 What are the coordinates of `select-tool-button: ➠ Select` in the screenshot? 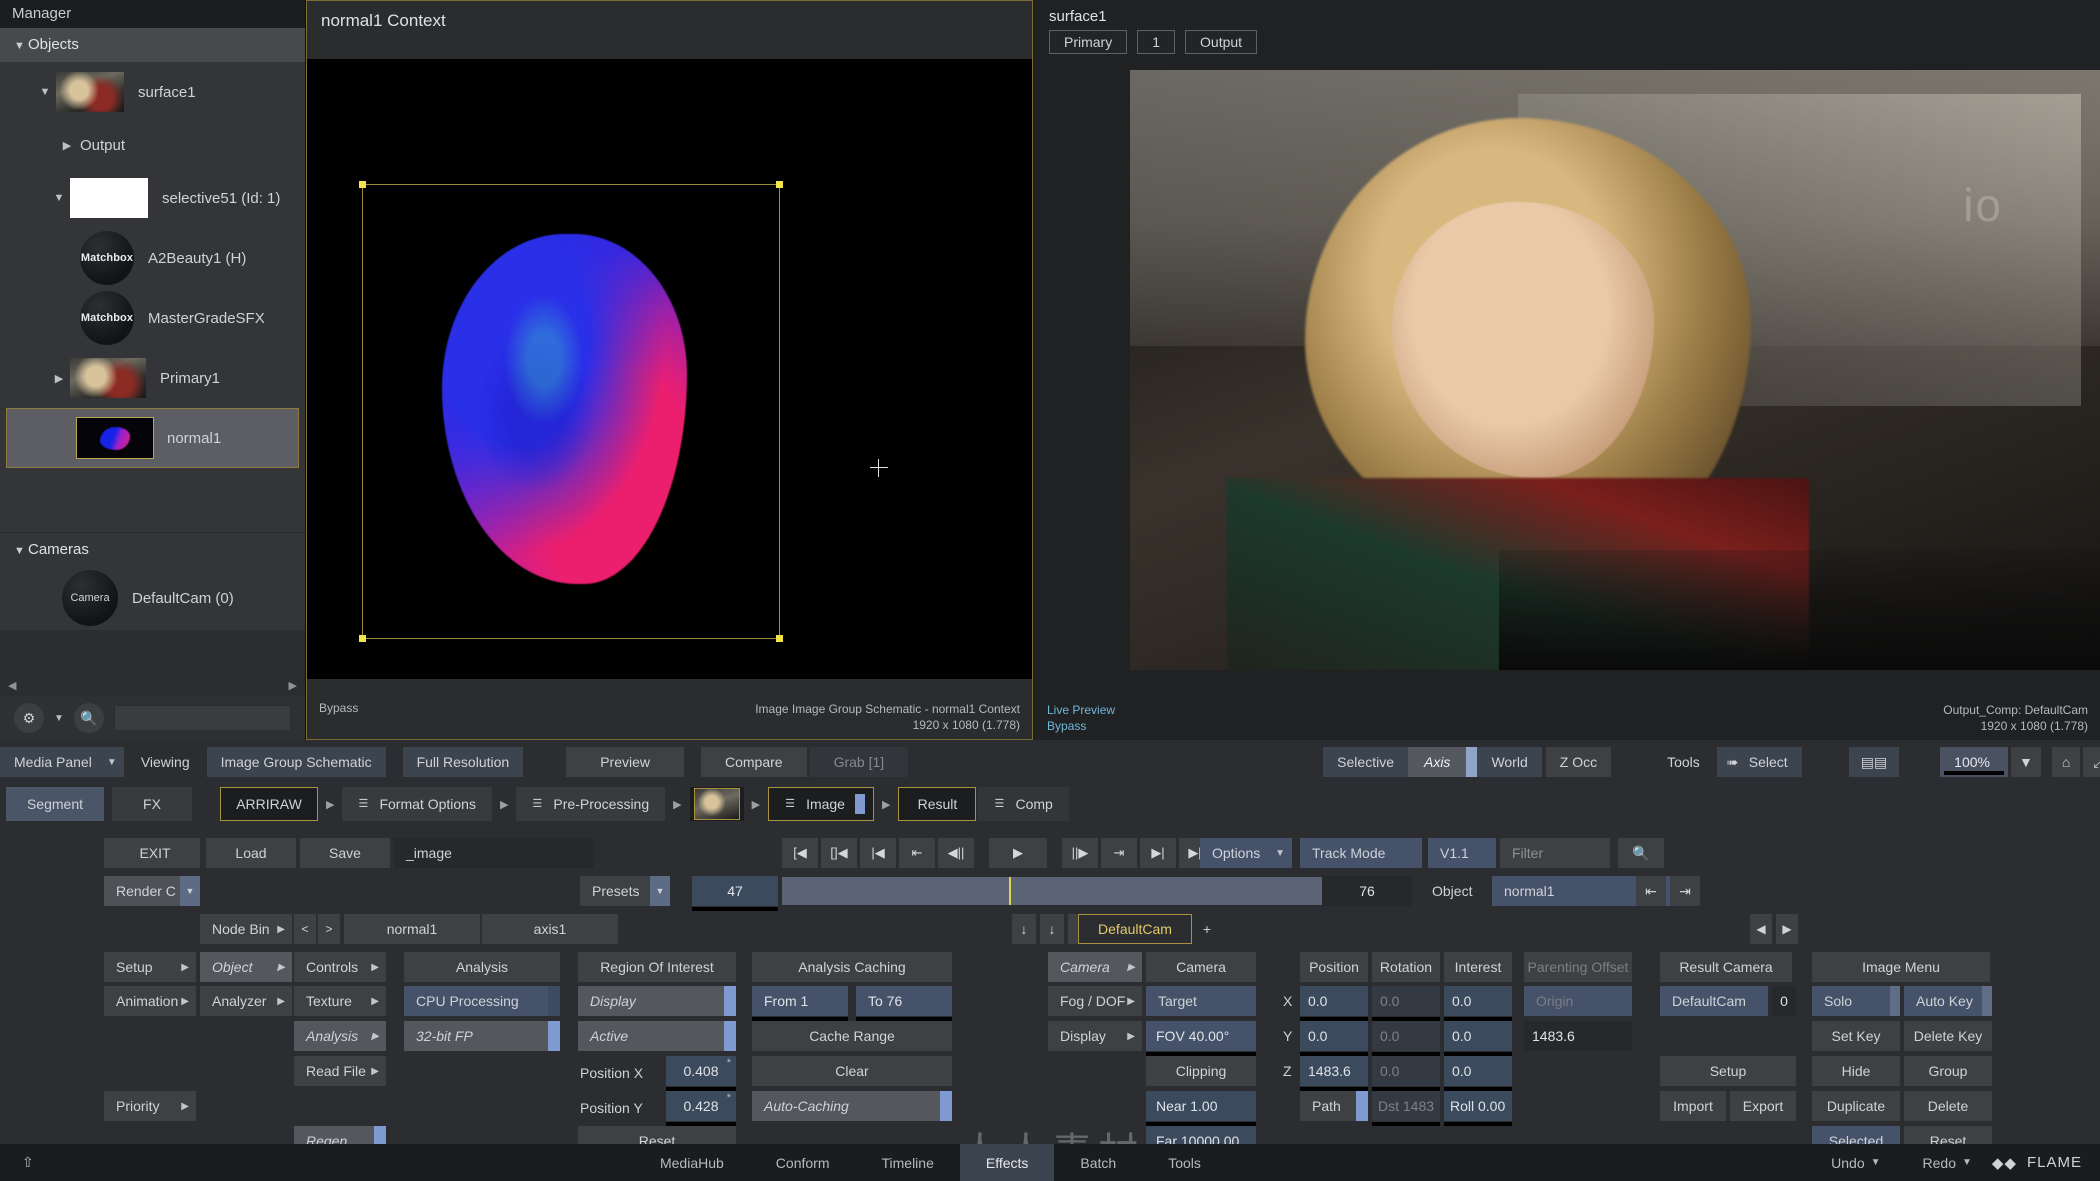 It's located at (1759, 762).